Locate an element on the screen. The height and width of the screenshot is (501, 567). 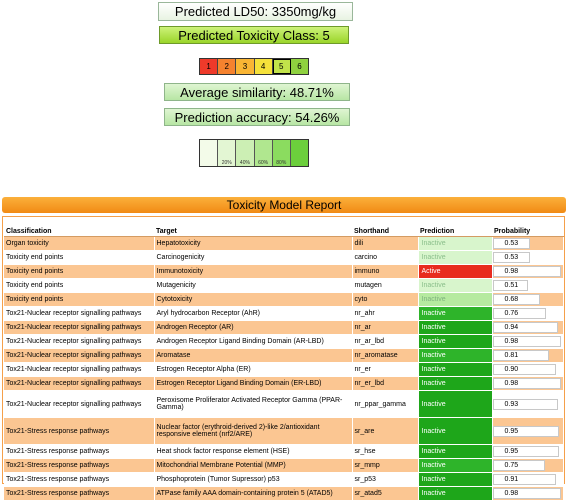
probability-bar: 0.95 is located at coordinates (527, 451).